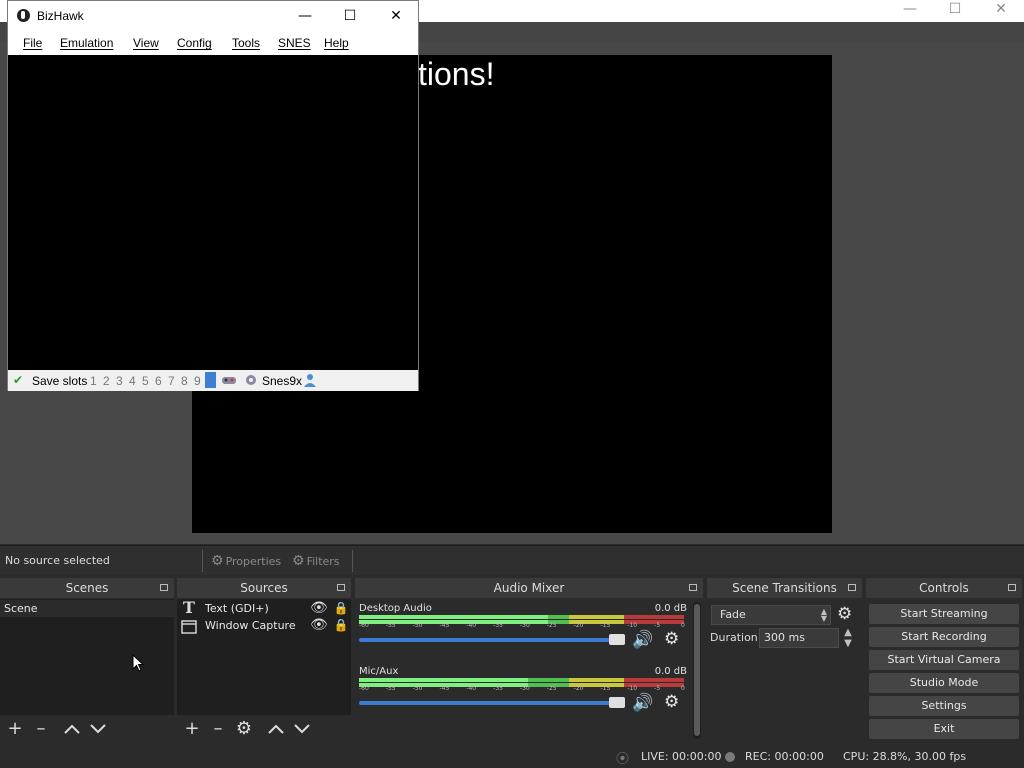 This screenshot has width=1024, height=768. I want to click on exit-button: Exit, so click(944, 729).